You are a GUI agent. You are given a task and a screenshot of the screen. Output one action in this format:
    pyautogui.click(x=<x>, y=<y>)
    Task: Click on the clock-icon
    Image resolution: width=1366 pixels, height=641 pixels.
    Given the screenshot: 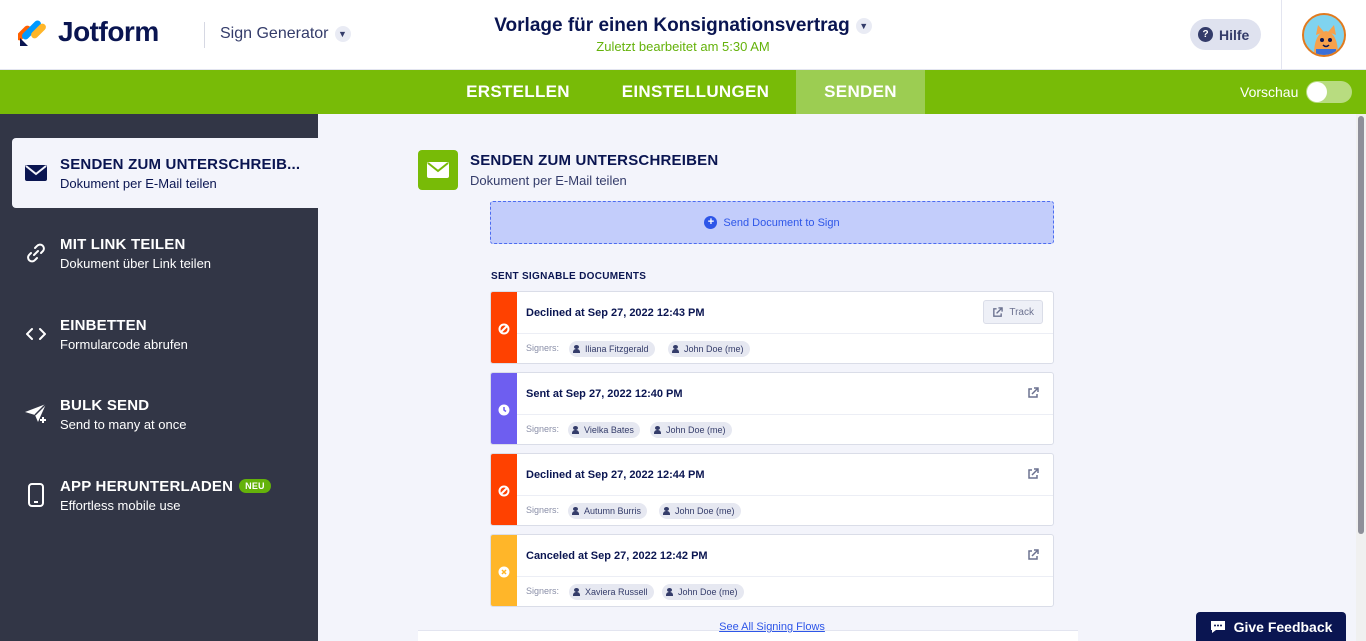 What is the action you would take?
    pyautogui.click(x=504, y=409)
    